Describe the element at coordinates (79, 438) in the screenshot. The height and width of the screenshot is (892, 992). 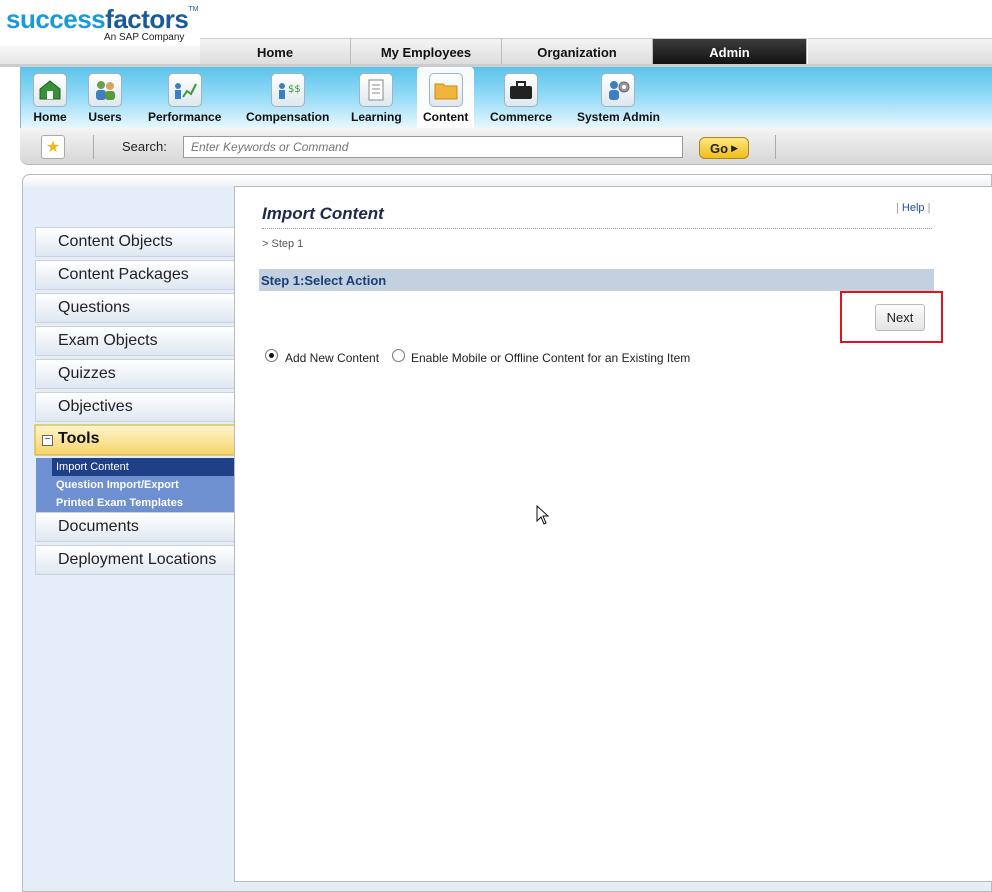
I see `tools-label: Tools` at that location.